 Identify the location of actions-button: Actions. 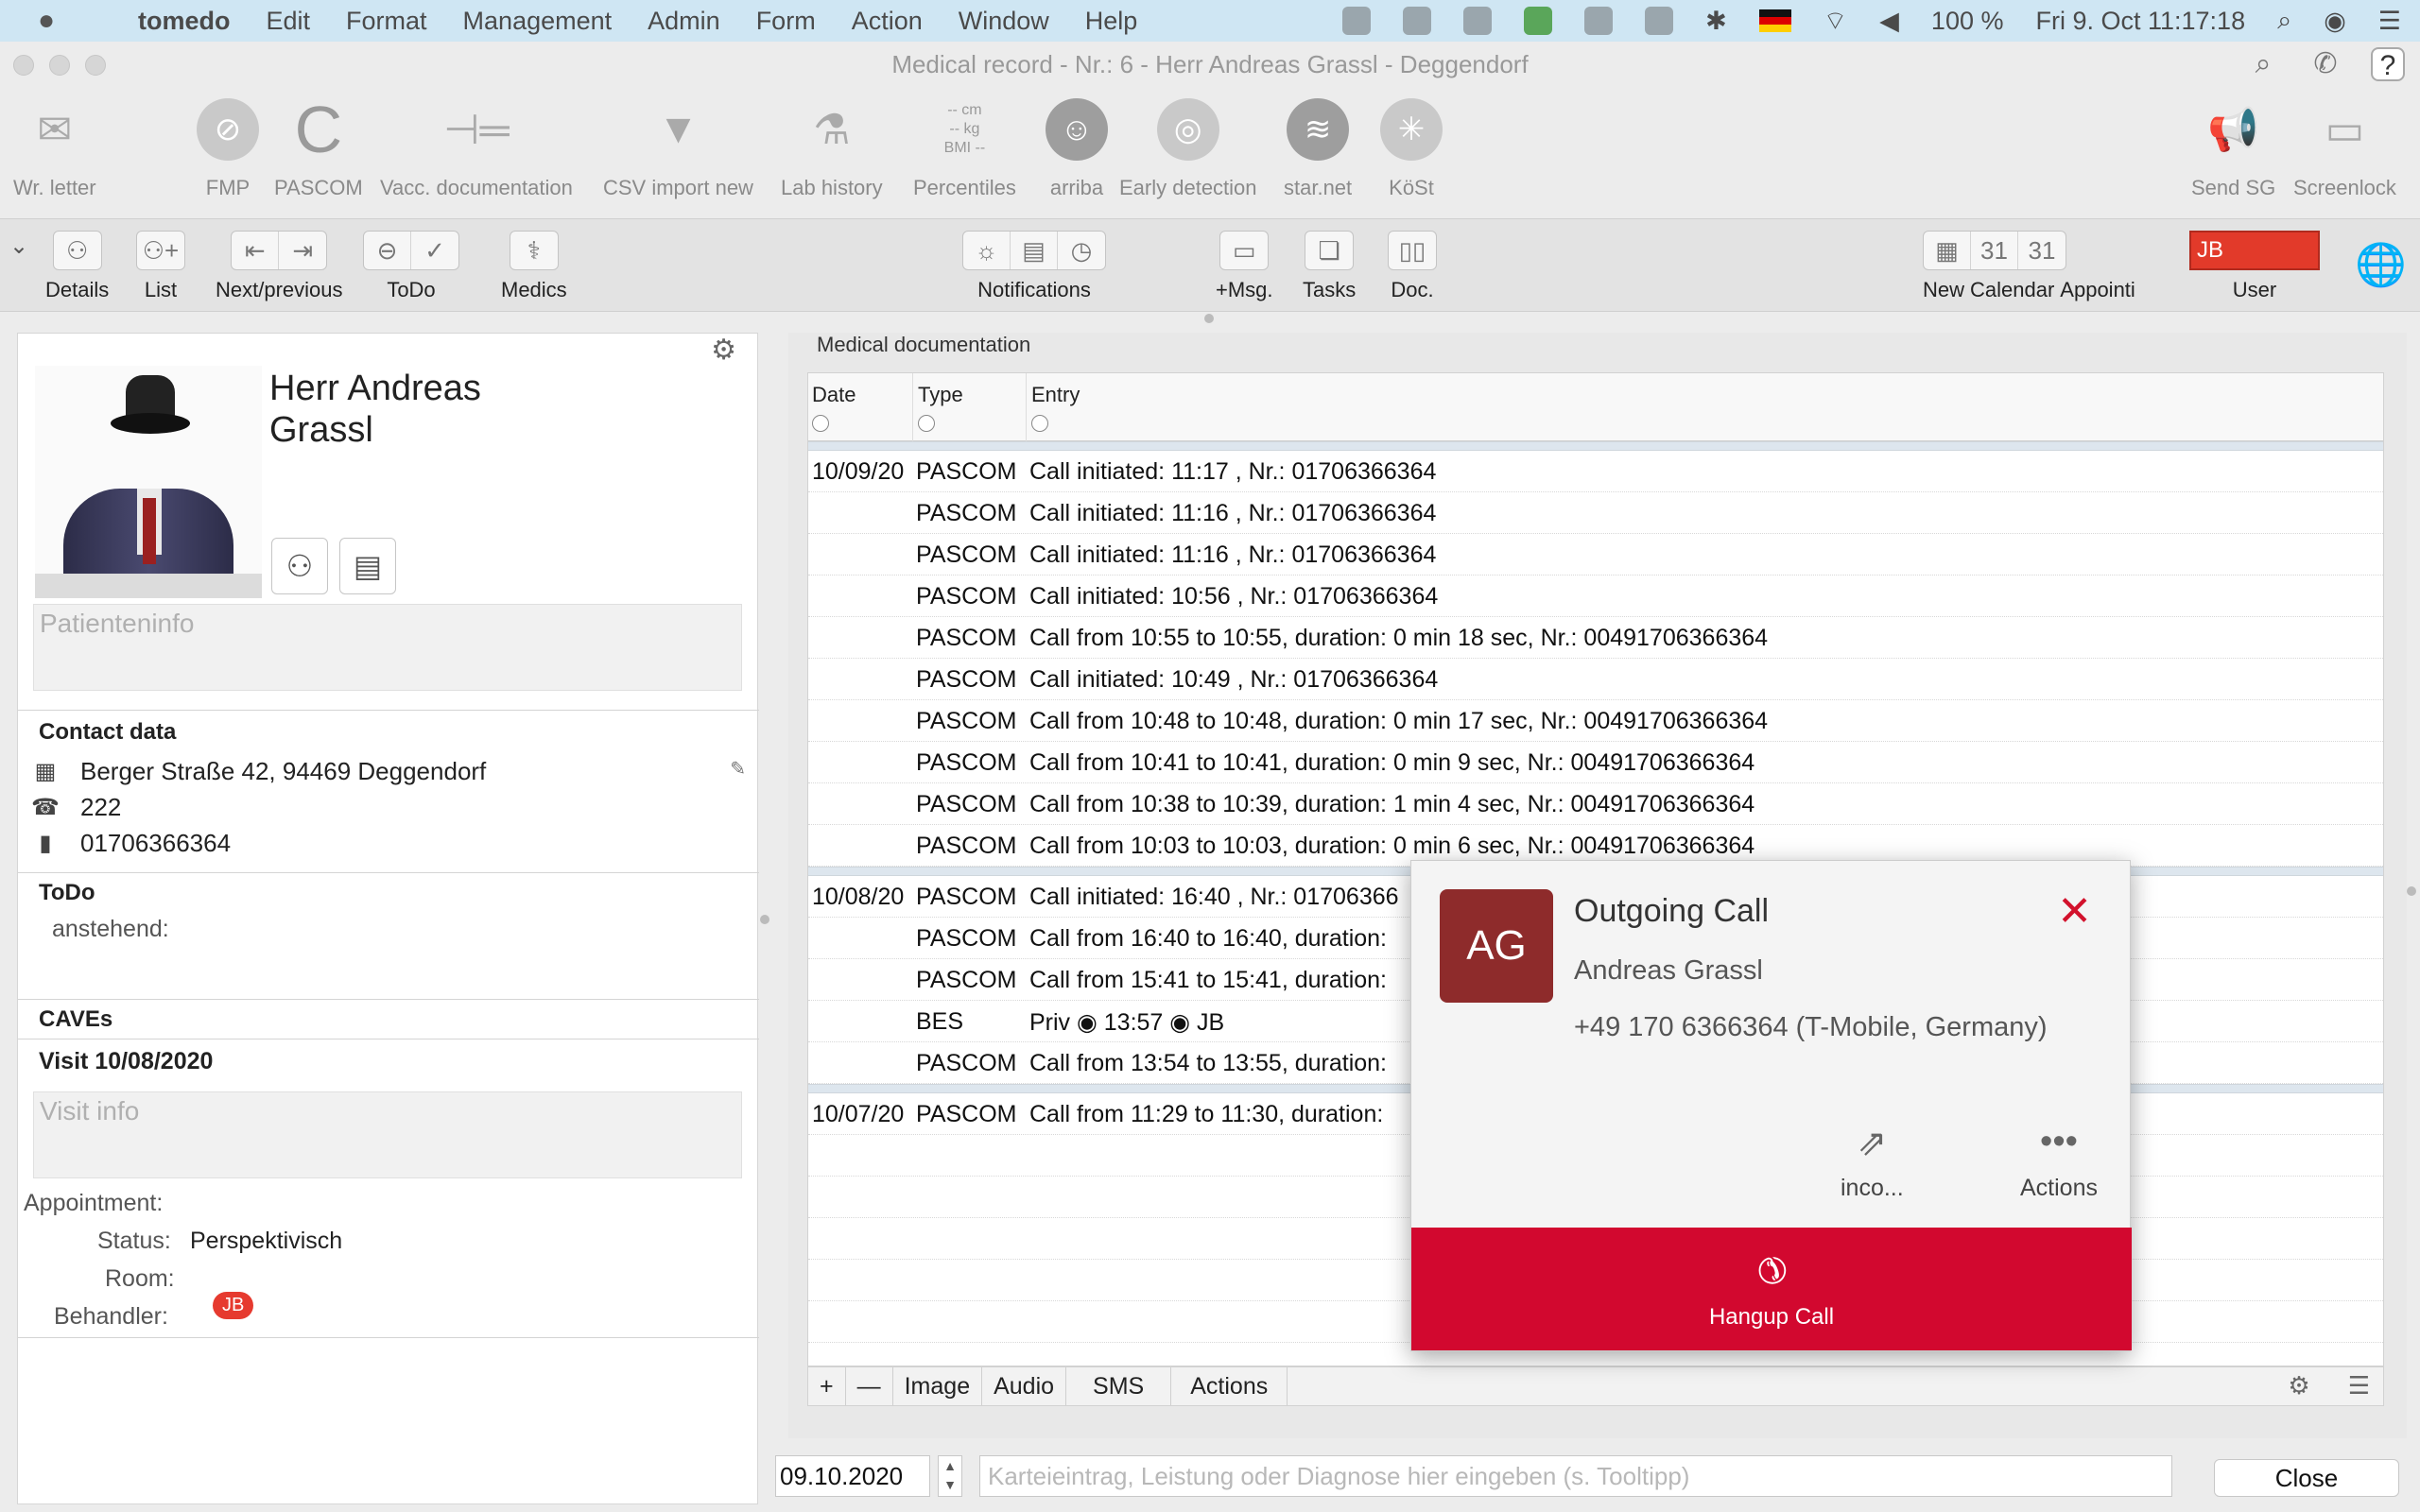
(1229, 1386).